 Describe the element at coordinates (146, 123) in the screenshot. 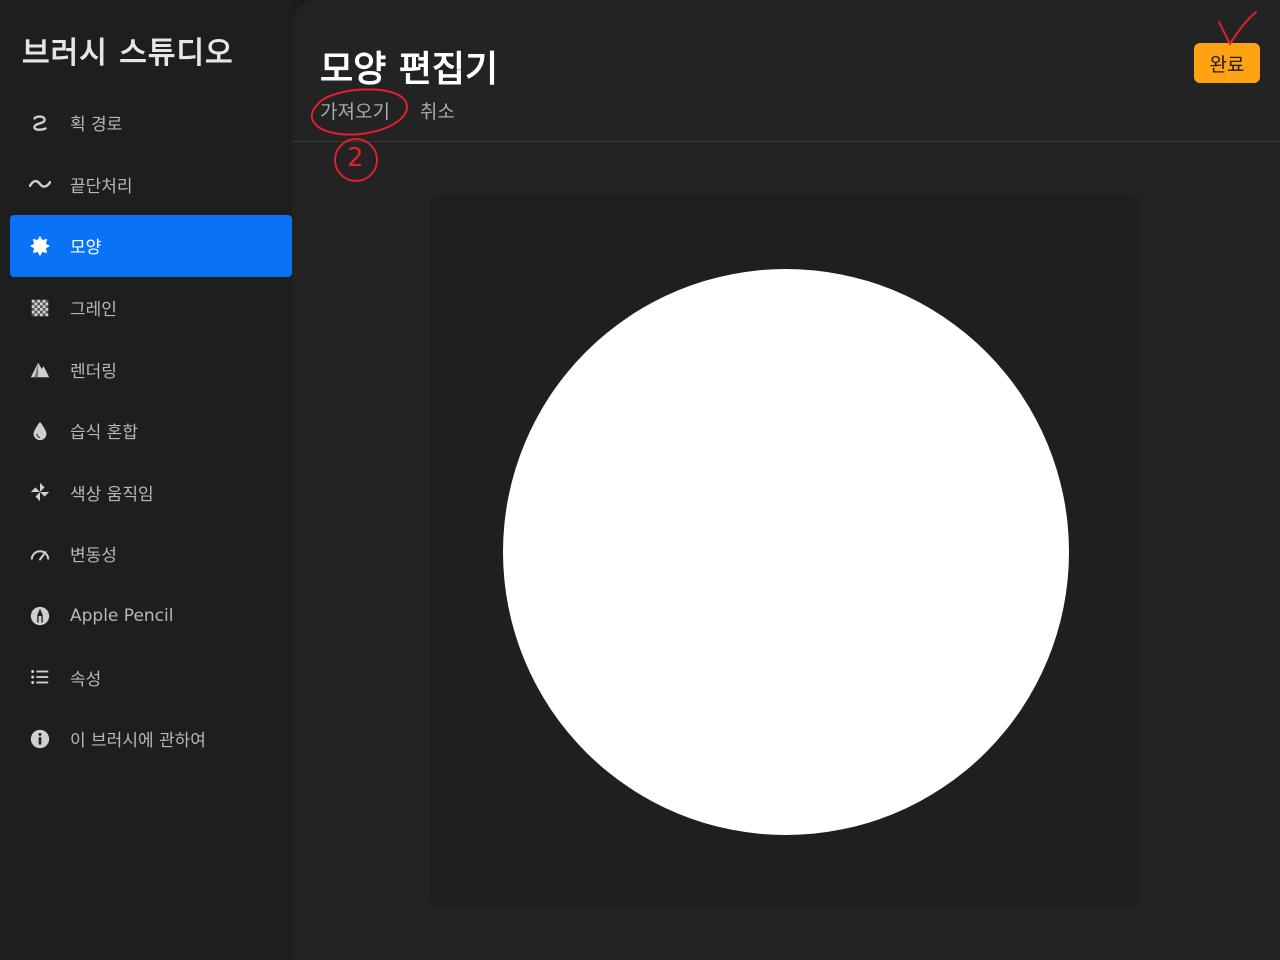

I see `sidebar-item-stroke-path: 획 경로` at that location.